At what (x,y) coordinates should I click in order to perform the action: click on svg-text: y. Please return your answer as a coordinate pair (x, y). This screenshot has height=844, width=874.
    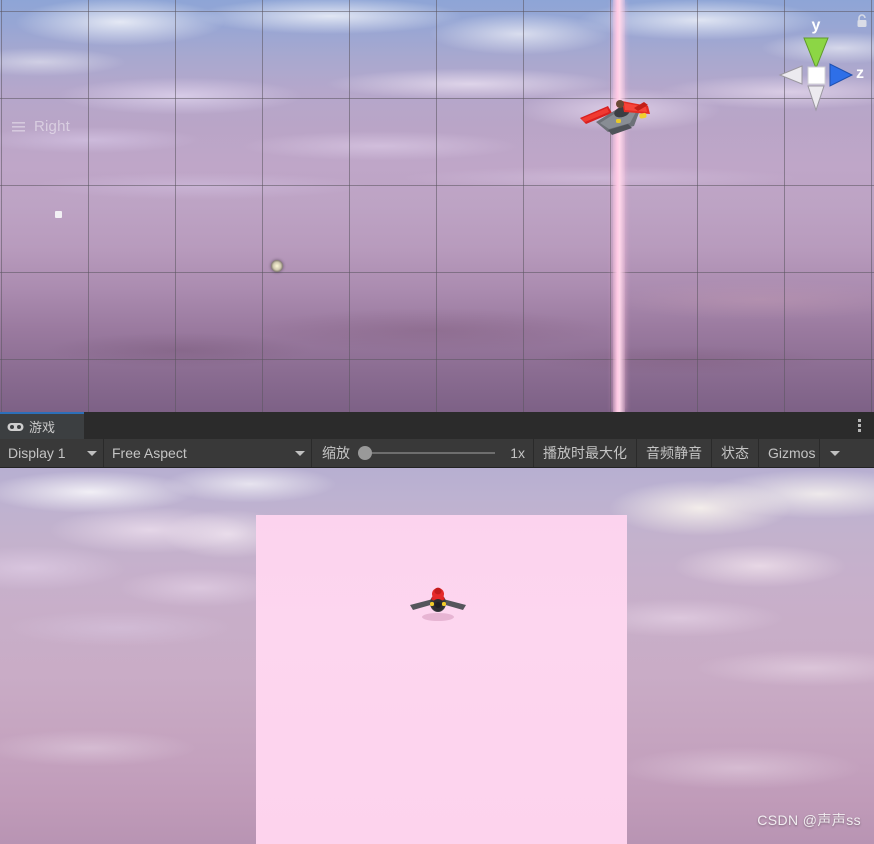
    Looking at the image, I should click on (816, 25).